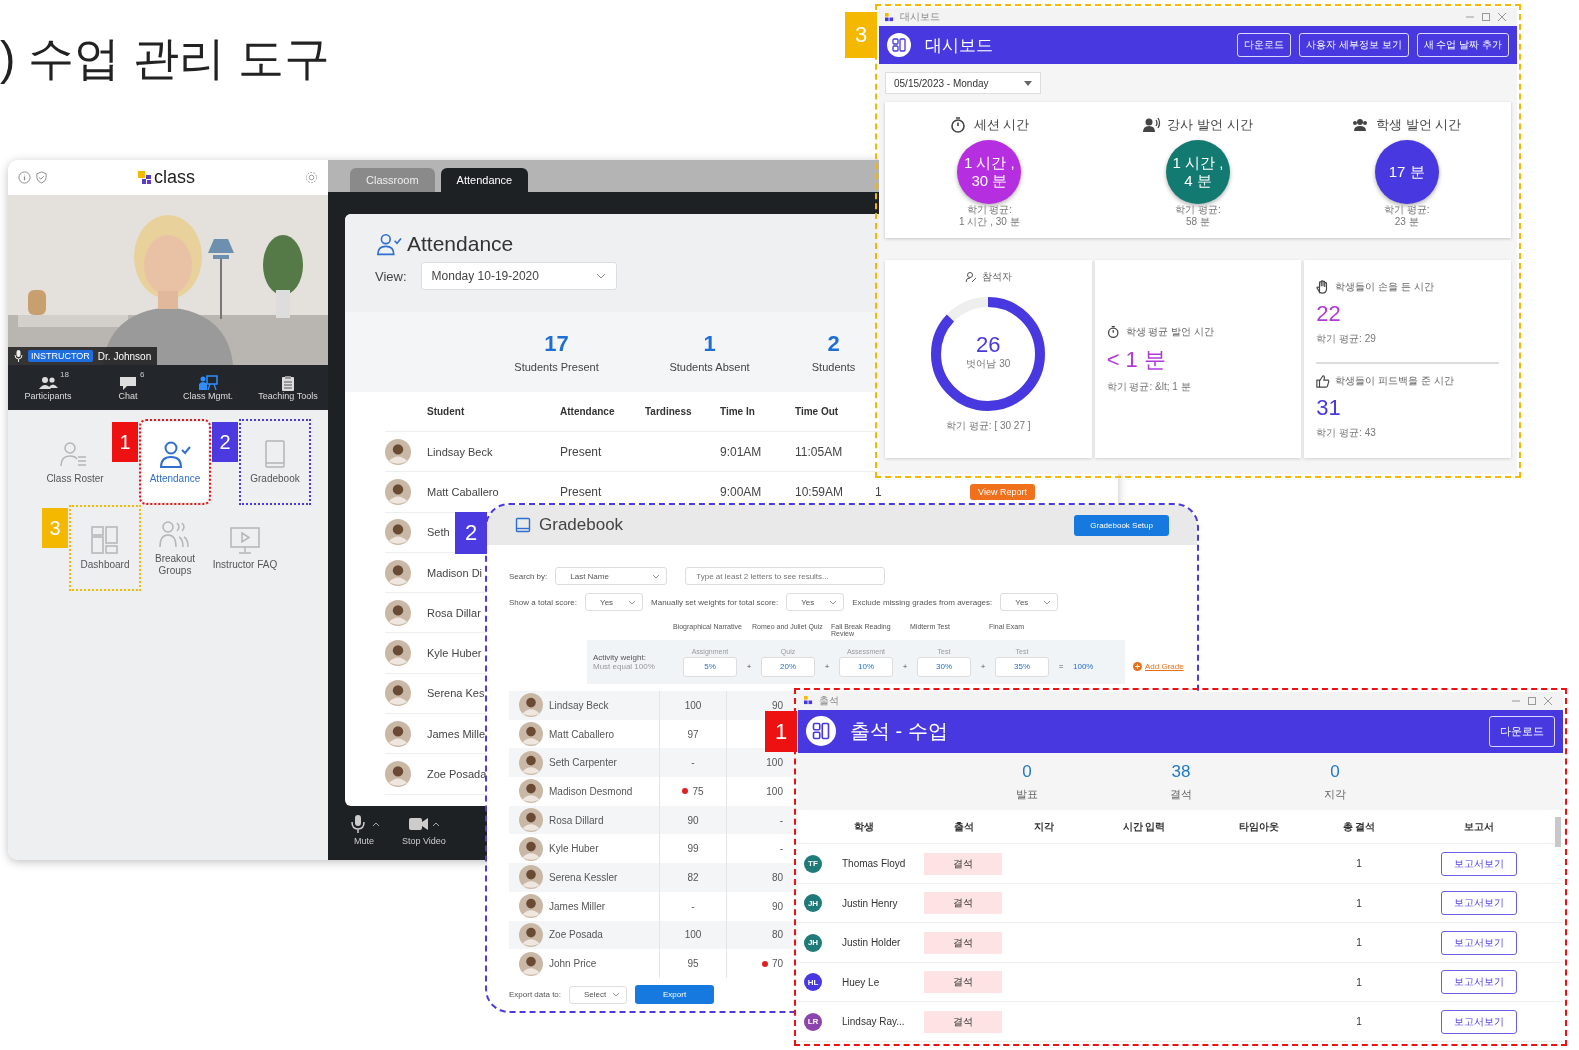 The height and width of the screenshot is (1050, 1579). What do you see at coordinates (591, 791) in the screenshot?
I see `student-name: Madison Desmond` at bounding box center [591, 791].